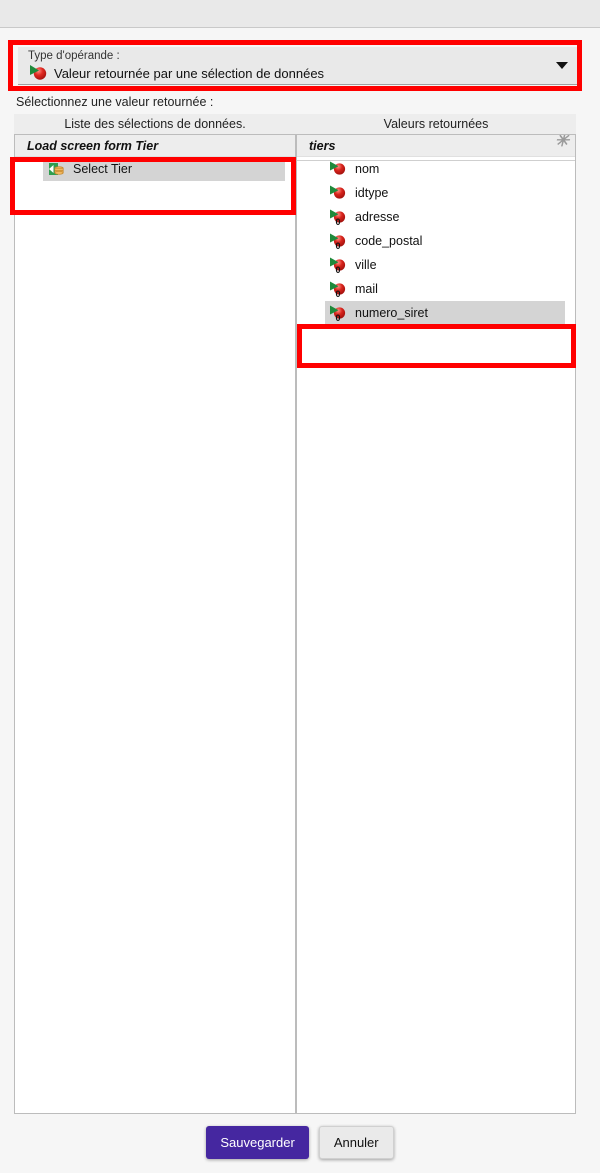 The width and height of the screenshot is (600, 1173). What do you see at coordinates (366, 289) in the screenshot?
I see `list-item-label: mail` at bounding box center [366, 289].